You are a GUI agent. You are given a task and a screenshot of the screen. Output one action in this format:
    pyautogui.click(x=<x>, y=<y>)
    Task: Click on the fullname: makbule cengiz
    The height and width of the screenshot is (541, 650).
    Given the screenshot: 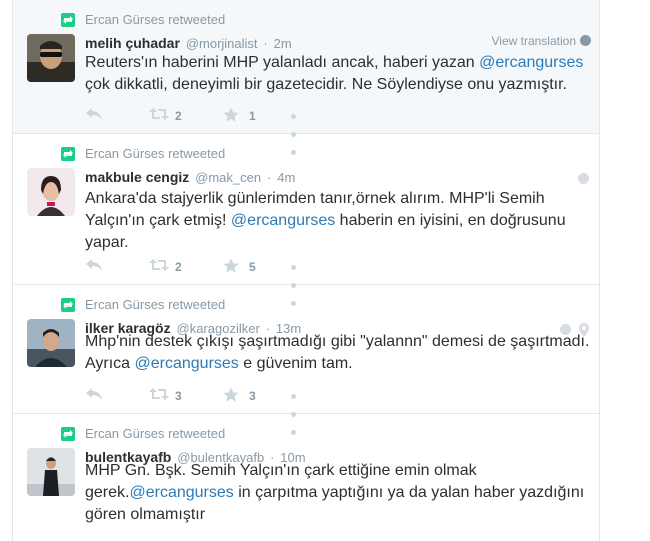 What is the action you would take?
    pyautogui.click(x=137, y=177)
    